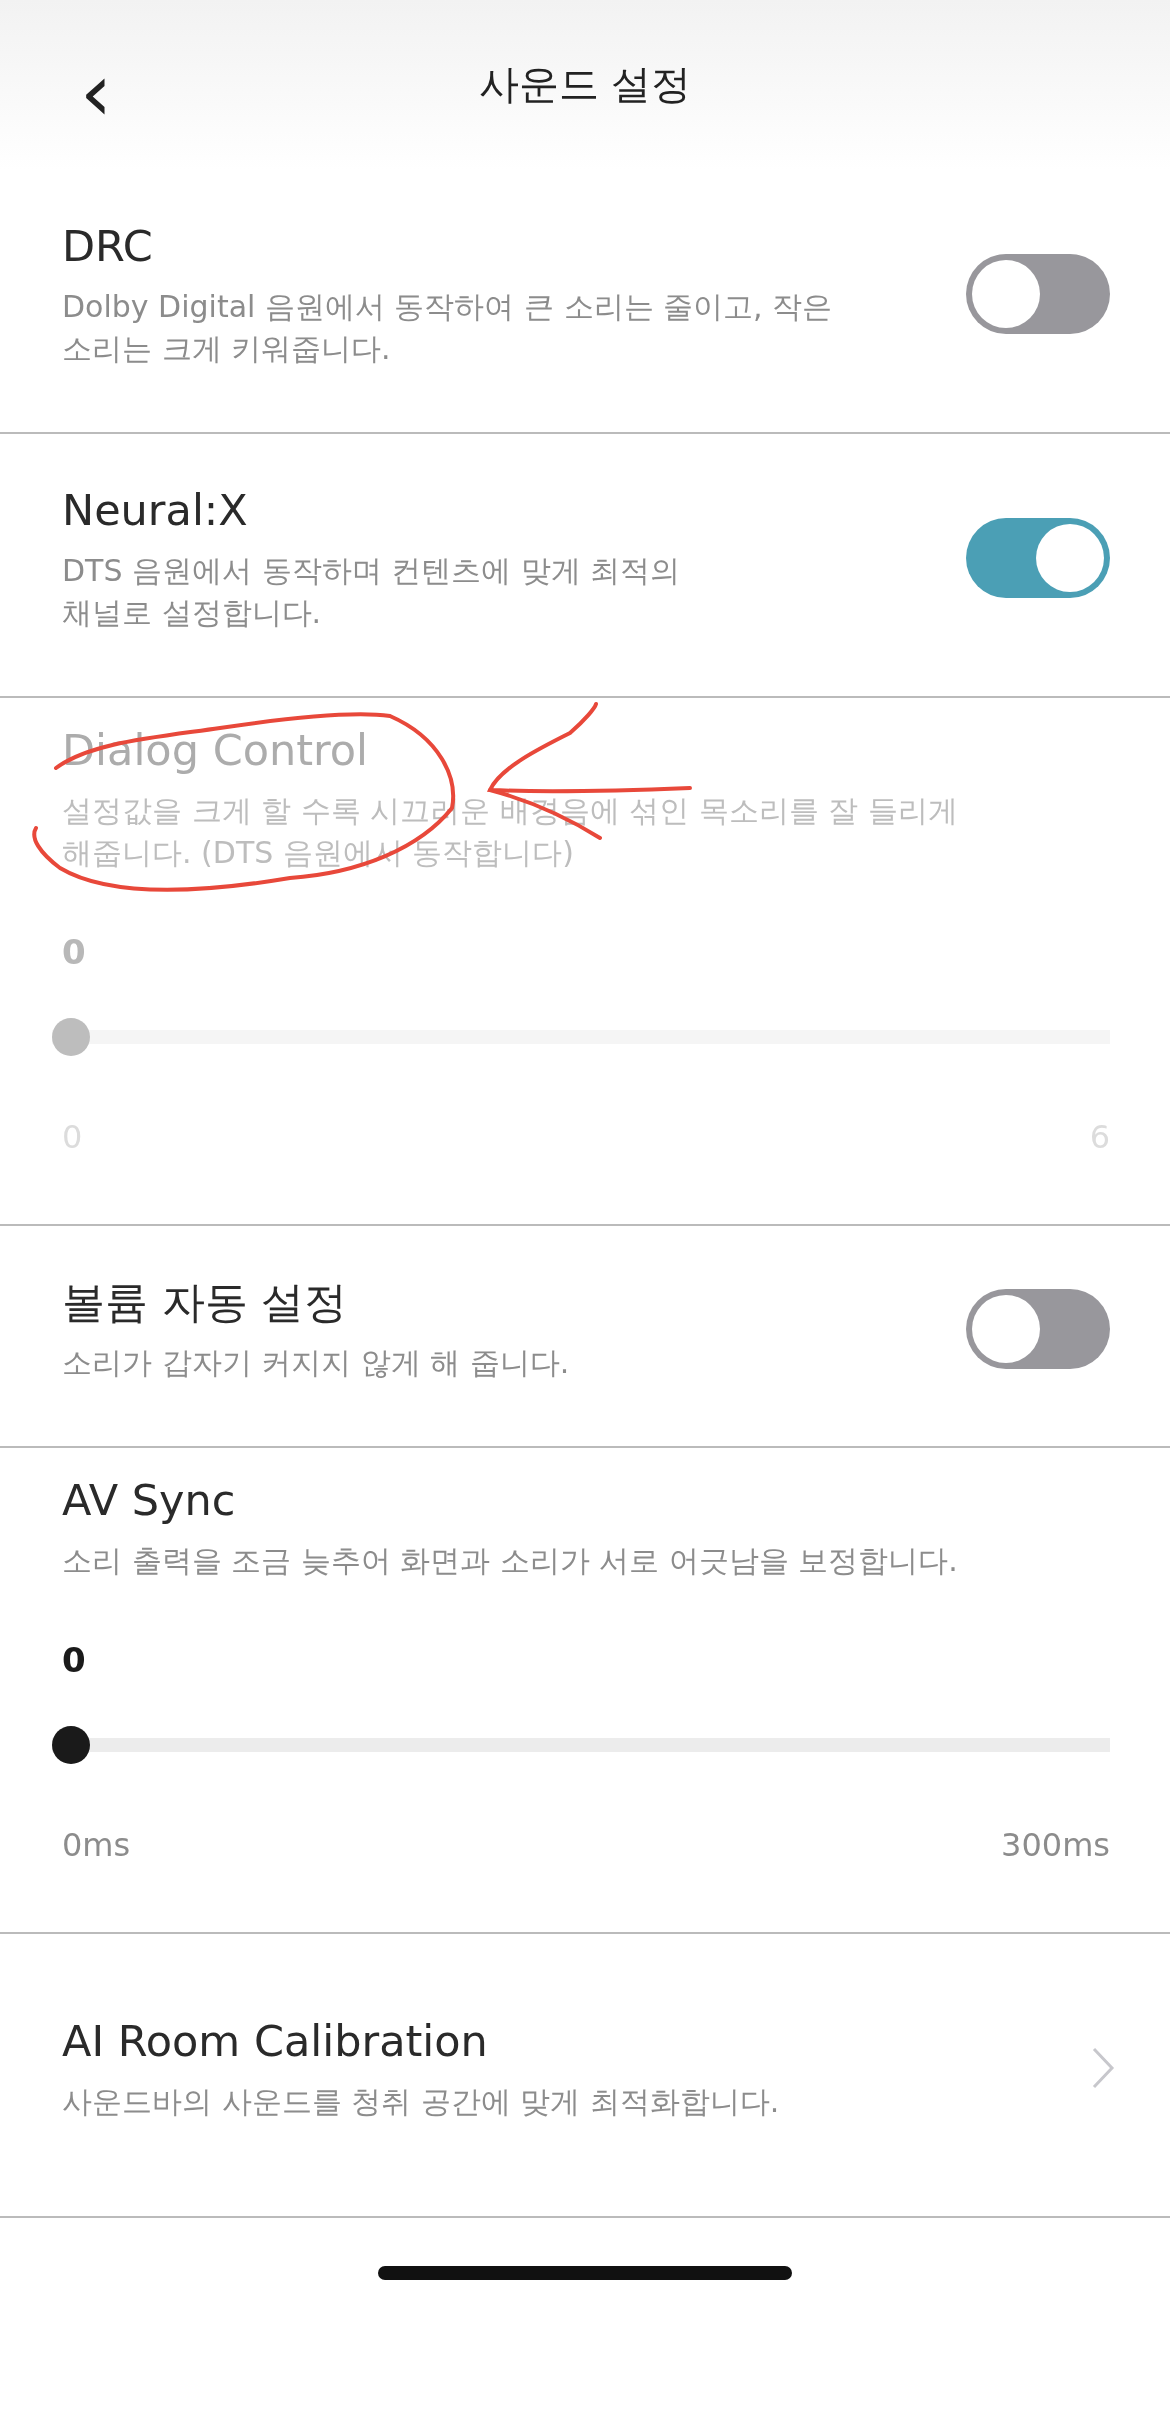 The height and width of the screenshot is (2418, 1170). Describe the element at coordinates (71, 1745) in the screenshot. I see `slider-thumb` at that location.